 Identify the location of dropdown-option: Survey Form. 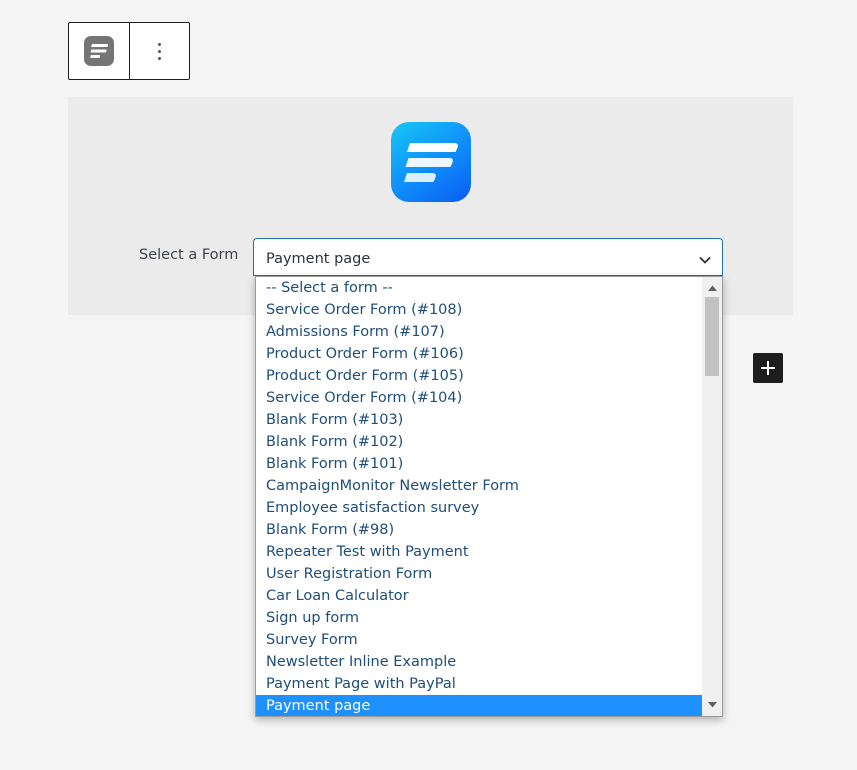
(479, 640).